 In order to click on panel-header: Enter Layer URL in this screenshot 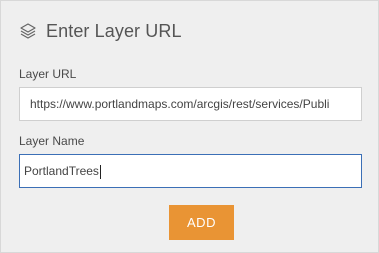, I will do `click(100, 31)`.